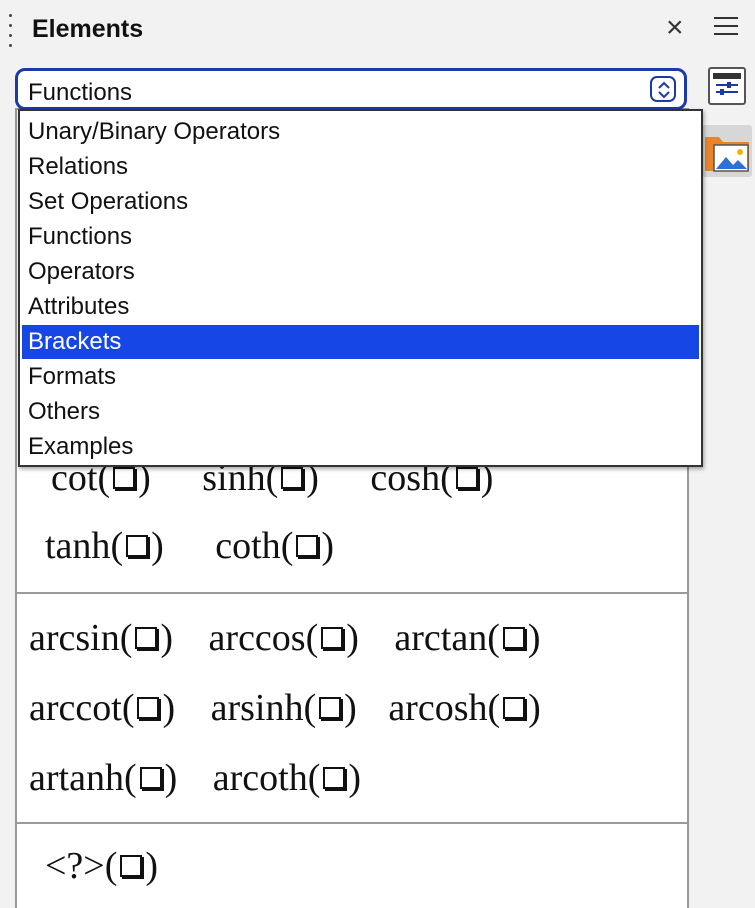 This screenshot has width=755, height=908. Describe the element at coordinates (11, 33) in the screenshot. I see `drag-handle-icon` at that location.